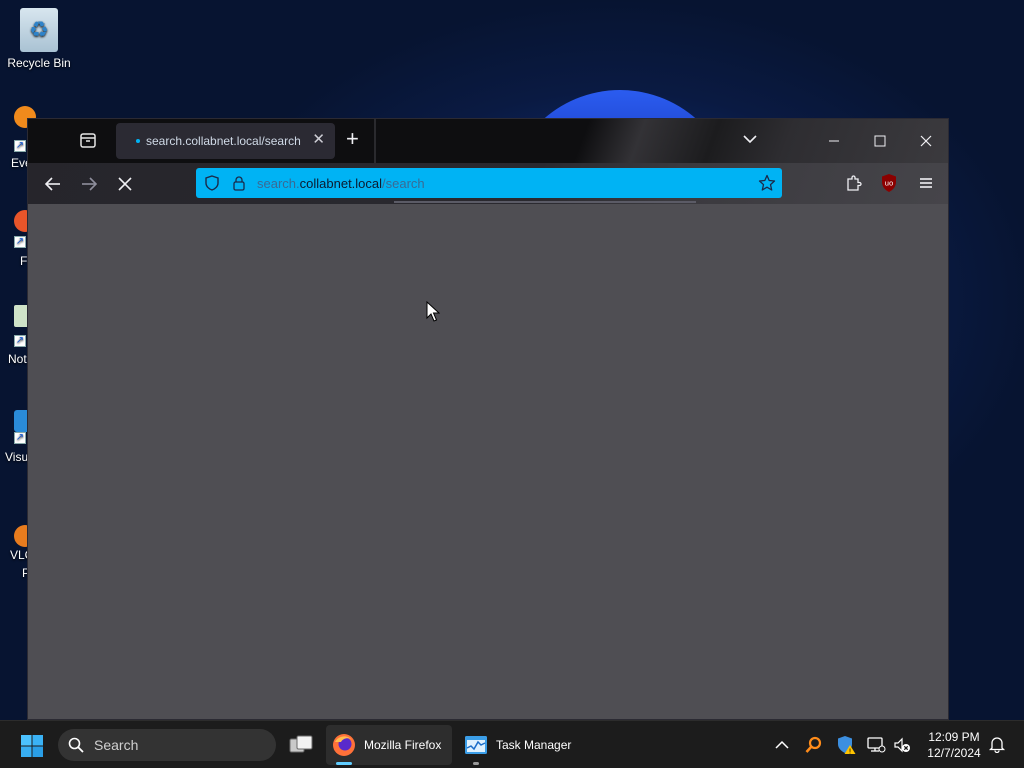 This screenshot has height=768, width=1024. What do you see at coordinates (954, 745) in the screenshot?
I see `system-clock: 12:09 PM 12/7/2024` at bounding box center [954, 745].